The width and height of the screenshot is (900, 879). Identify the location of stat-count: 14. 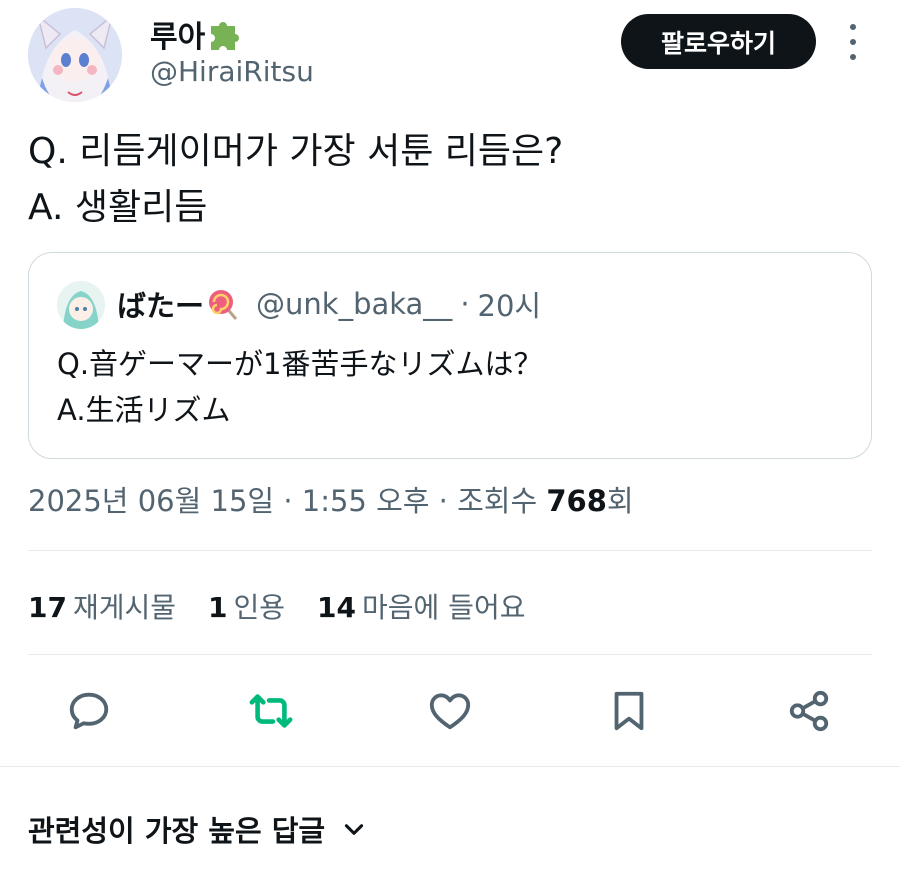
(336, 607).